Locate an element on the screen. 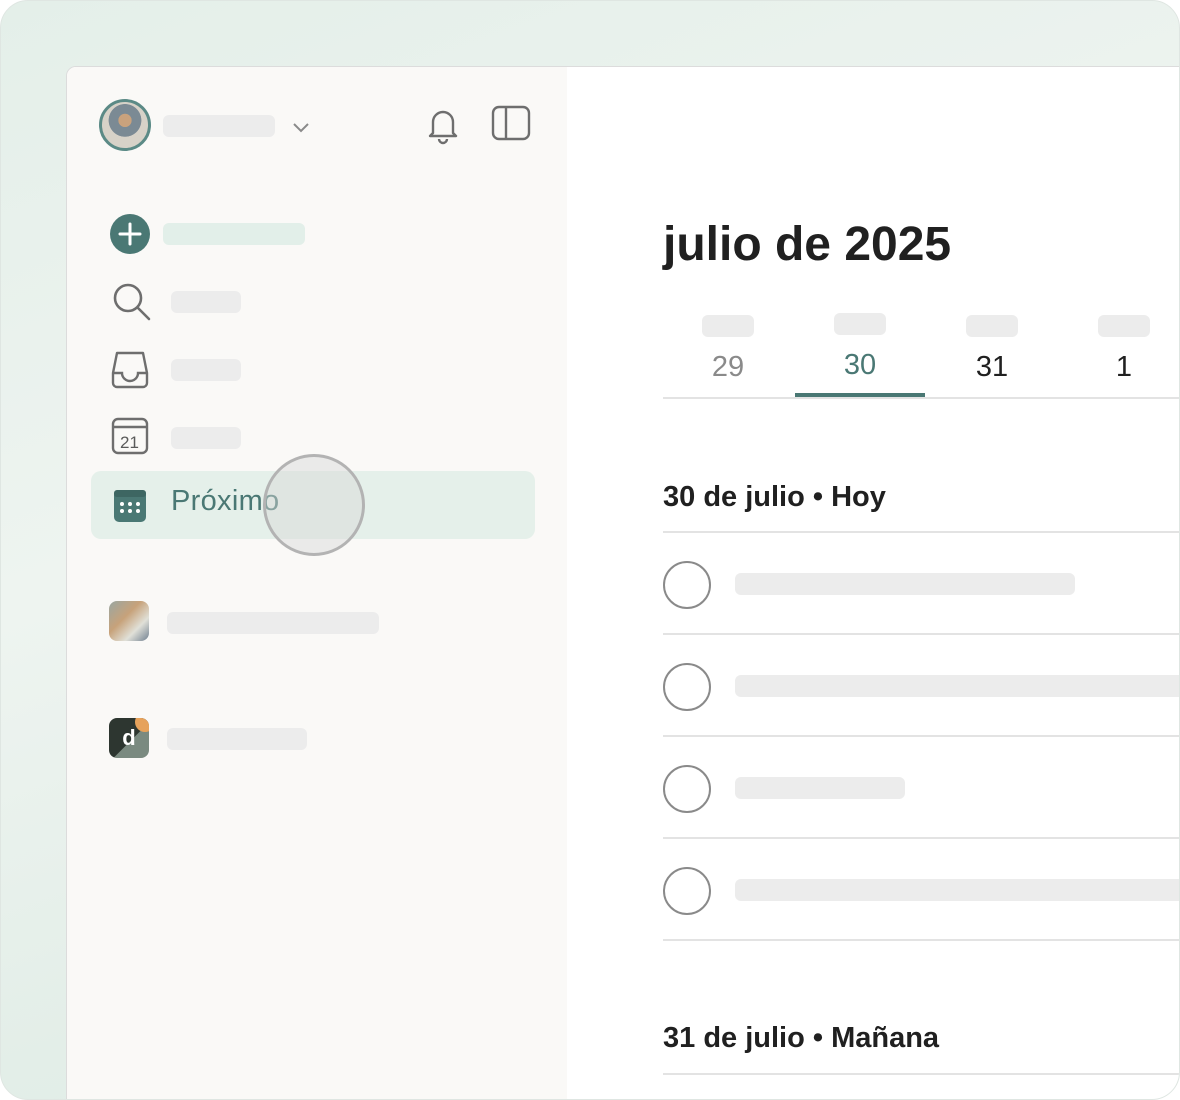  month-title: julio de 2025 is located at coordinates (807, 244).